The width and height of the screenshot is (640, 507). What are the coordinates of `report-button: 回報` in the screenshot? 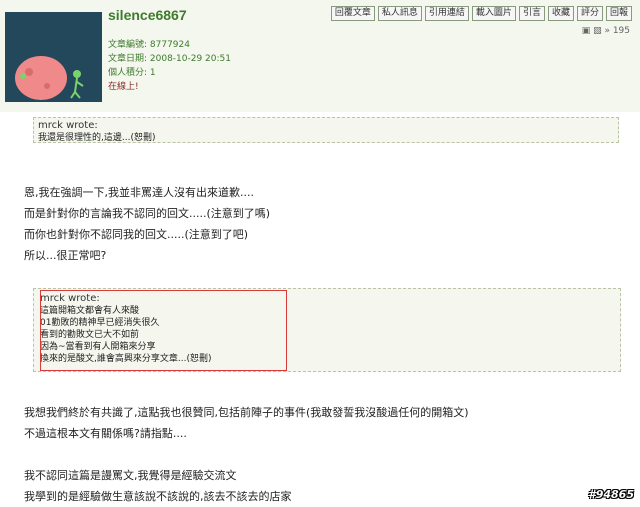 It's located at (618, 13).